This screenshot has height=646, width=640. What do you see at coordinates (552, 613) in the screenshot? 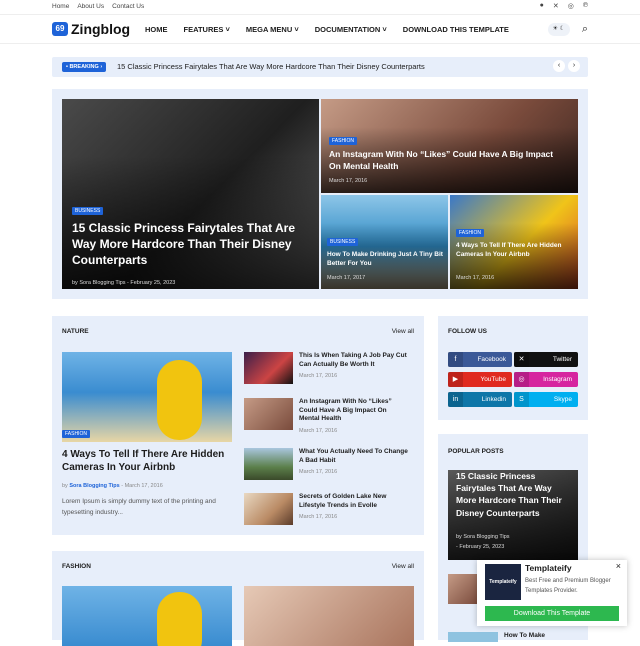
I see `download-template-button: Download This Template` at bounding box center [552, 613].